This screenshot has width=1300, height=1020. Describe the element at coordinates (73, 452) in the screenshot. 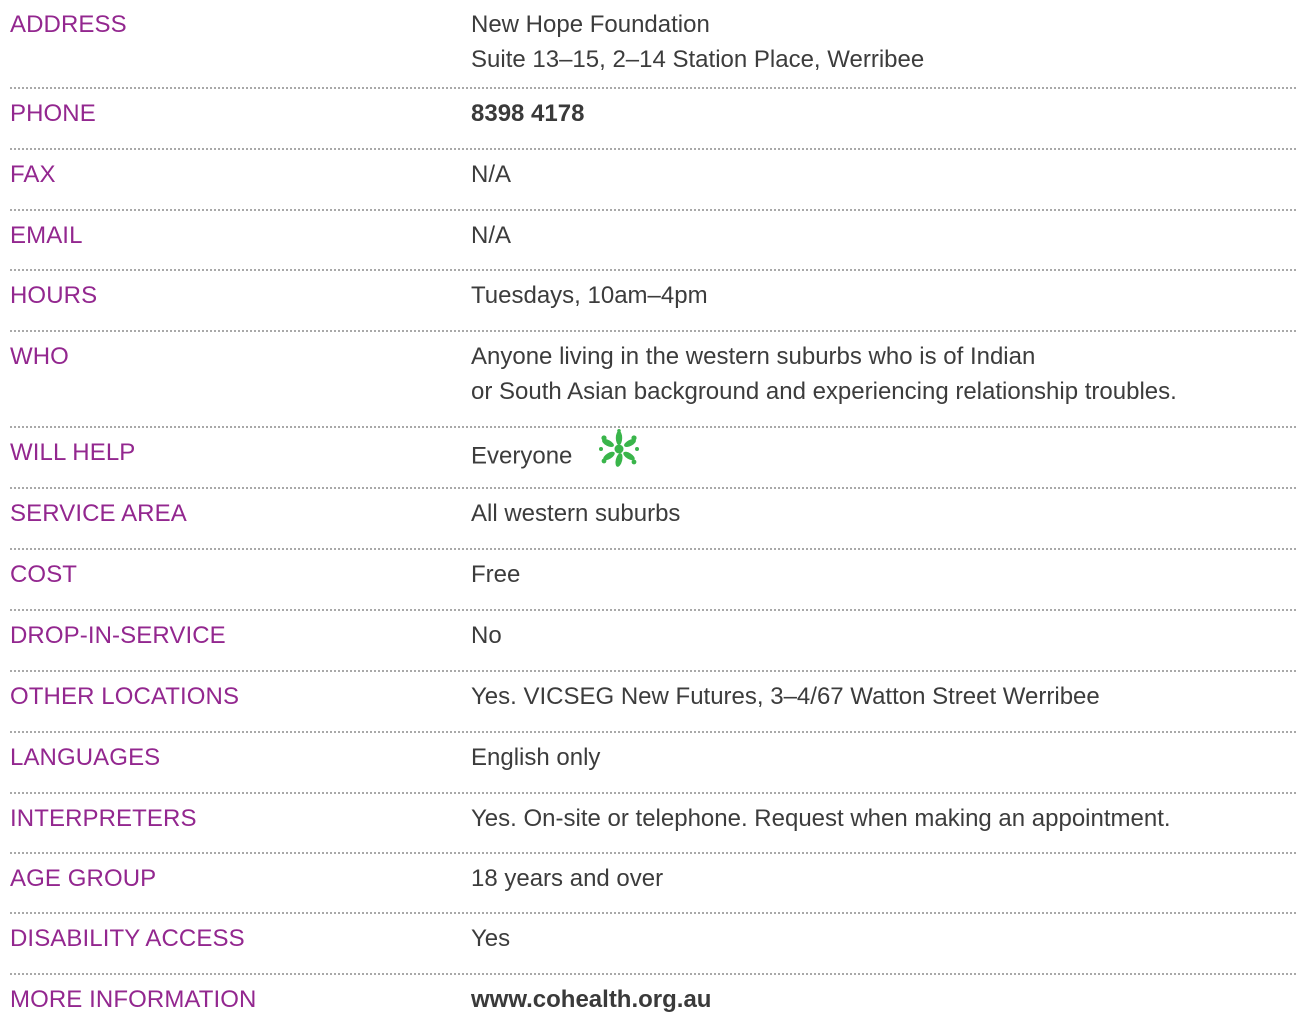

I see `row-label: WILL HELP` at that location.